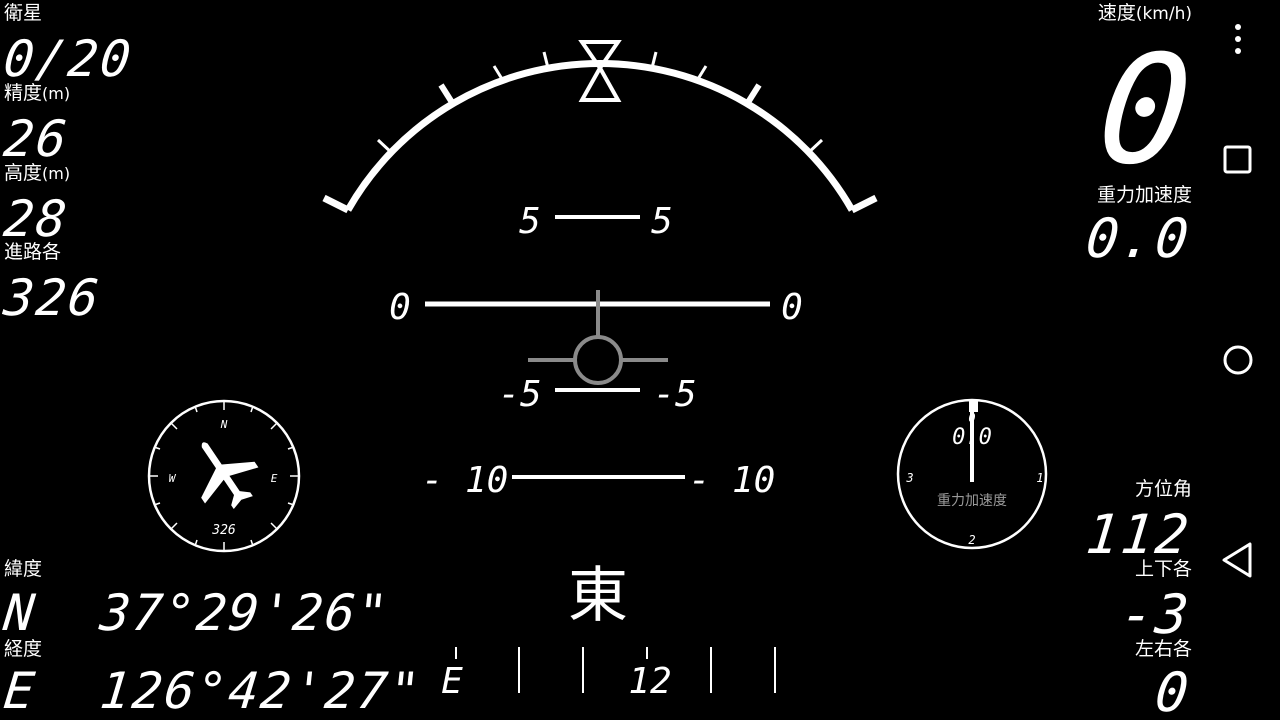 The width and height of the screenshot is (1280, 720). What do you see at coordinates (23, 569) in the screenshot?
I see `latitude-label: 緯度` at bounding box center [23, 569].